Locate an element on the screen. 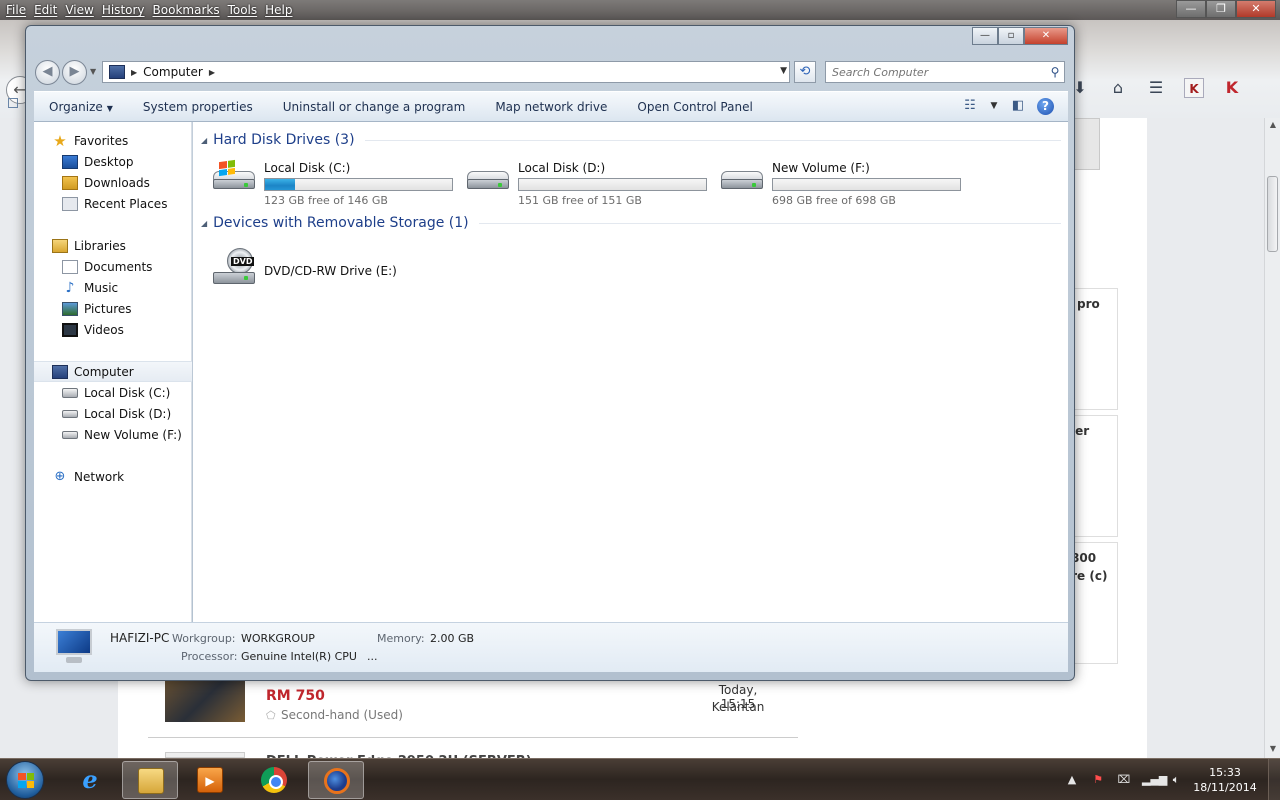 This screenshot has width=1280, height=800. nav-downloads: Downloads is located at coordinates (113, 182).